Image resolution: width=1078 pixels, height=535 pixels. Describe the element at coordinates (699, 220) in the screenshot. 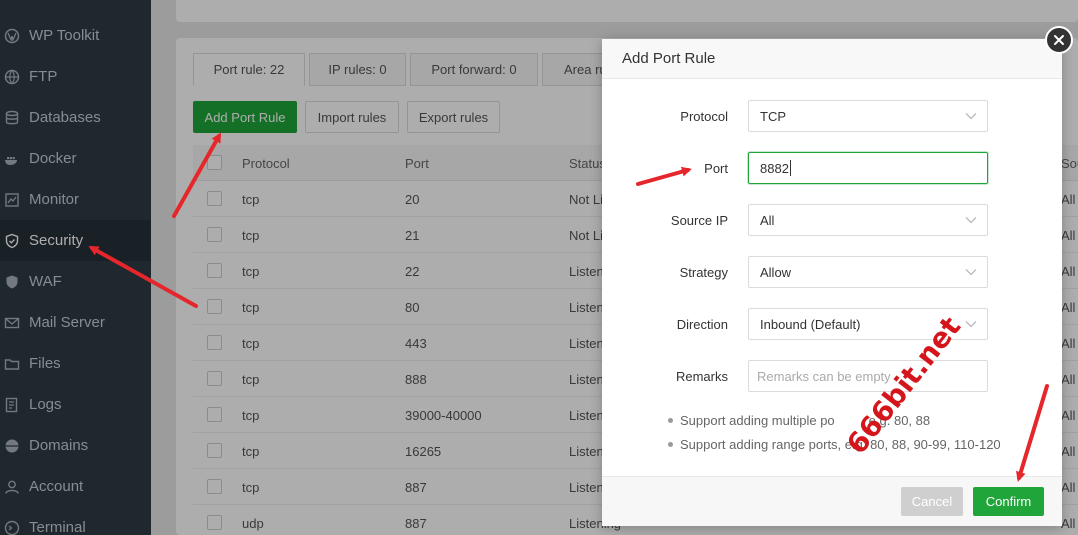

I see `source-ip-label: Source IP` at that location.